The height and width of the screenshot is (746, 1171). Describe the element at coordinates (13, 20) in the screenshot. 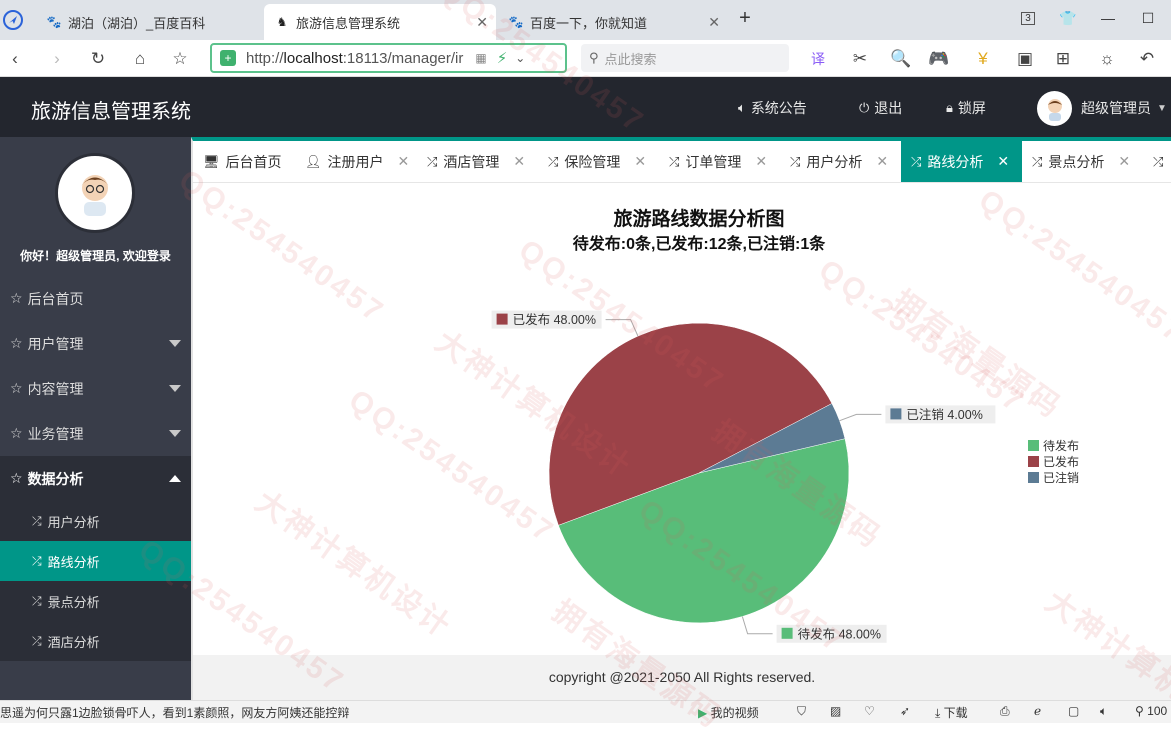

I see `browser-logo-icon` at that location.